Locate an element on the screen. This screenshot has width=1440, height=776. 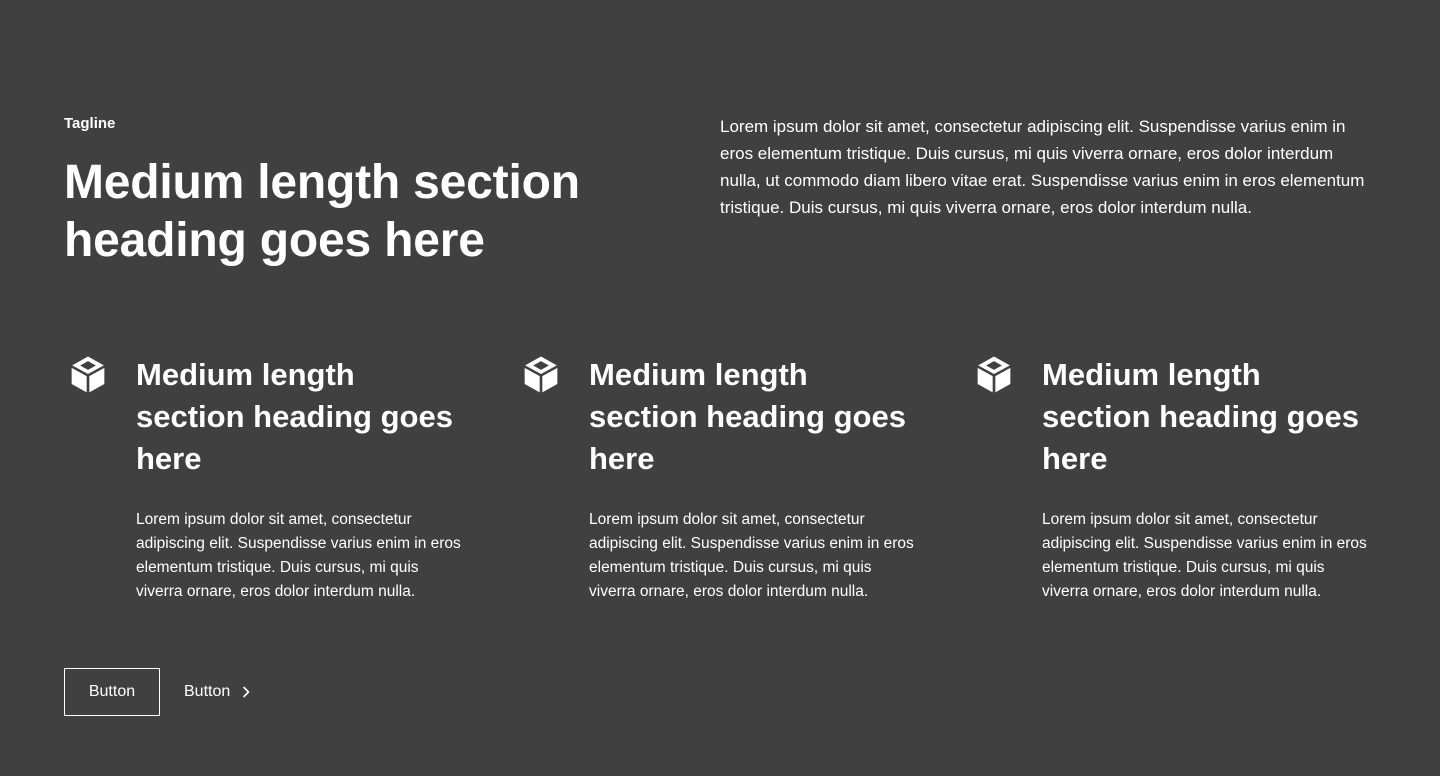
secondary-button-label: Button is located at coordinates (207, 691).